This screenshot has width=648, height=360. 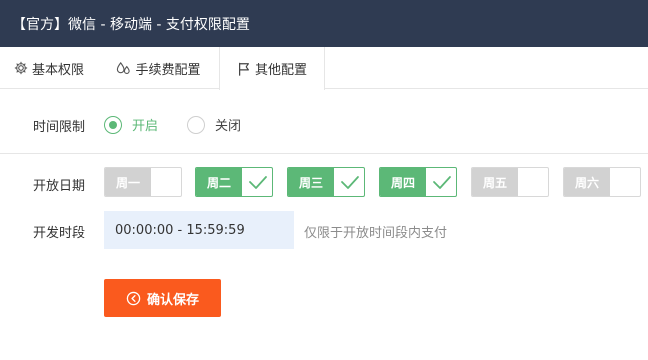 I want to click on day-label: 周六, so click(x=587, y=182).